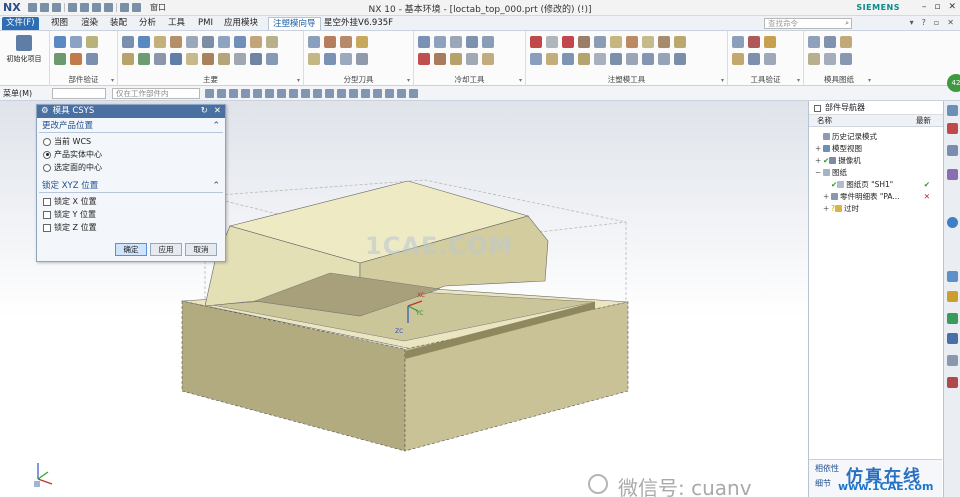  What do you see at coordinates (875, 136) in the screenshot?
I see `tree-node: 历史记录模式` at bounding box center [875, 136].